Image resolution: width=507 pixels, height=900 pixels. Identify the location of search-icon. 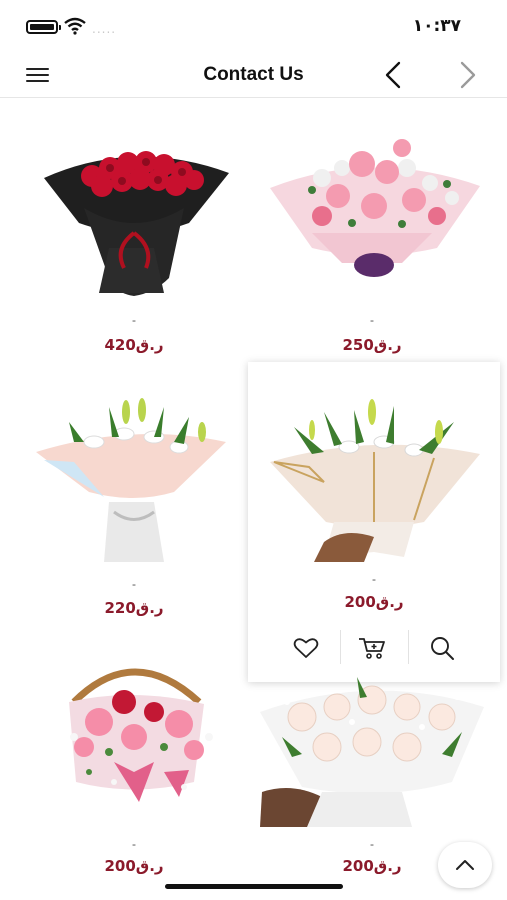
(442, 648).